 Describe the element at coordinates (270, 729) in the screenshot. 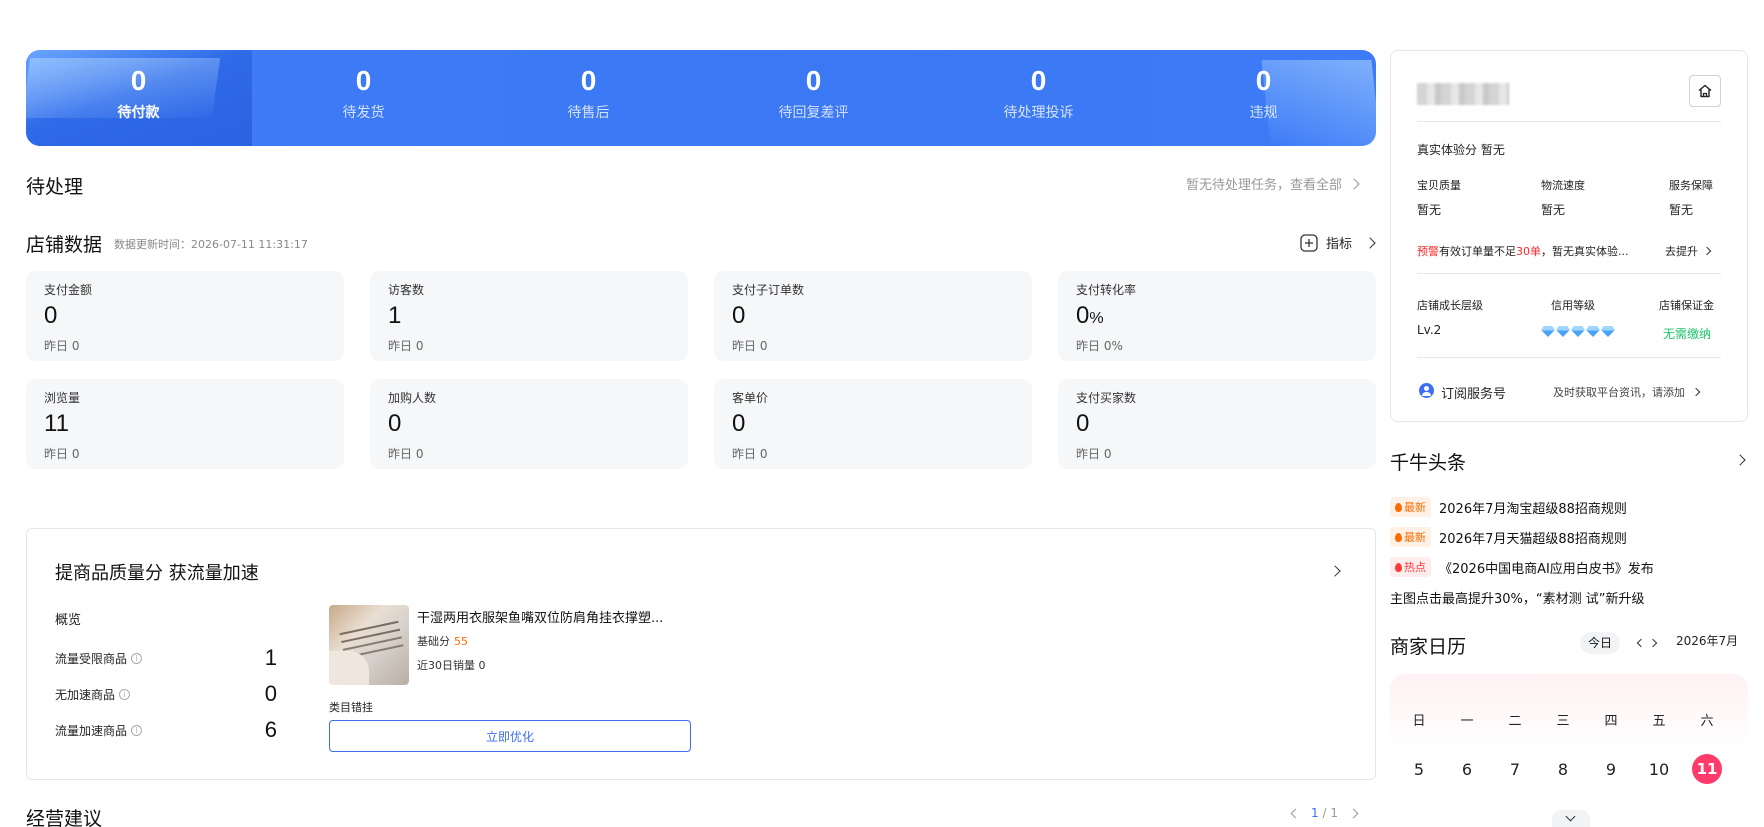

I see `quality-stat-value: 6` at that location.